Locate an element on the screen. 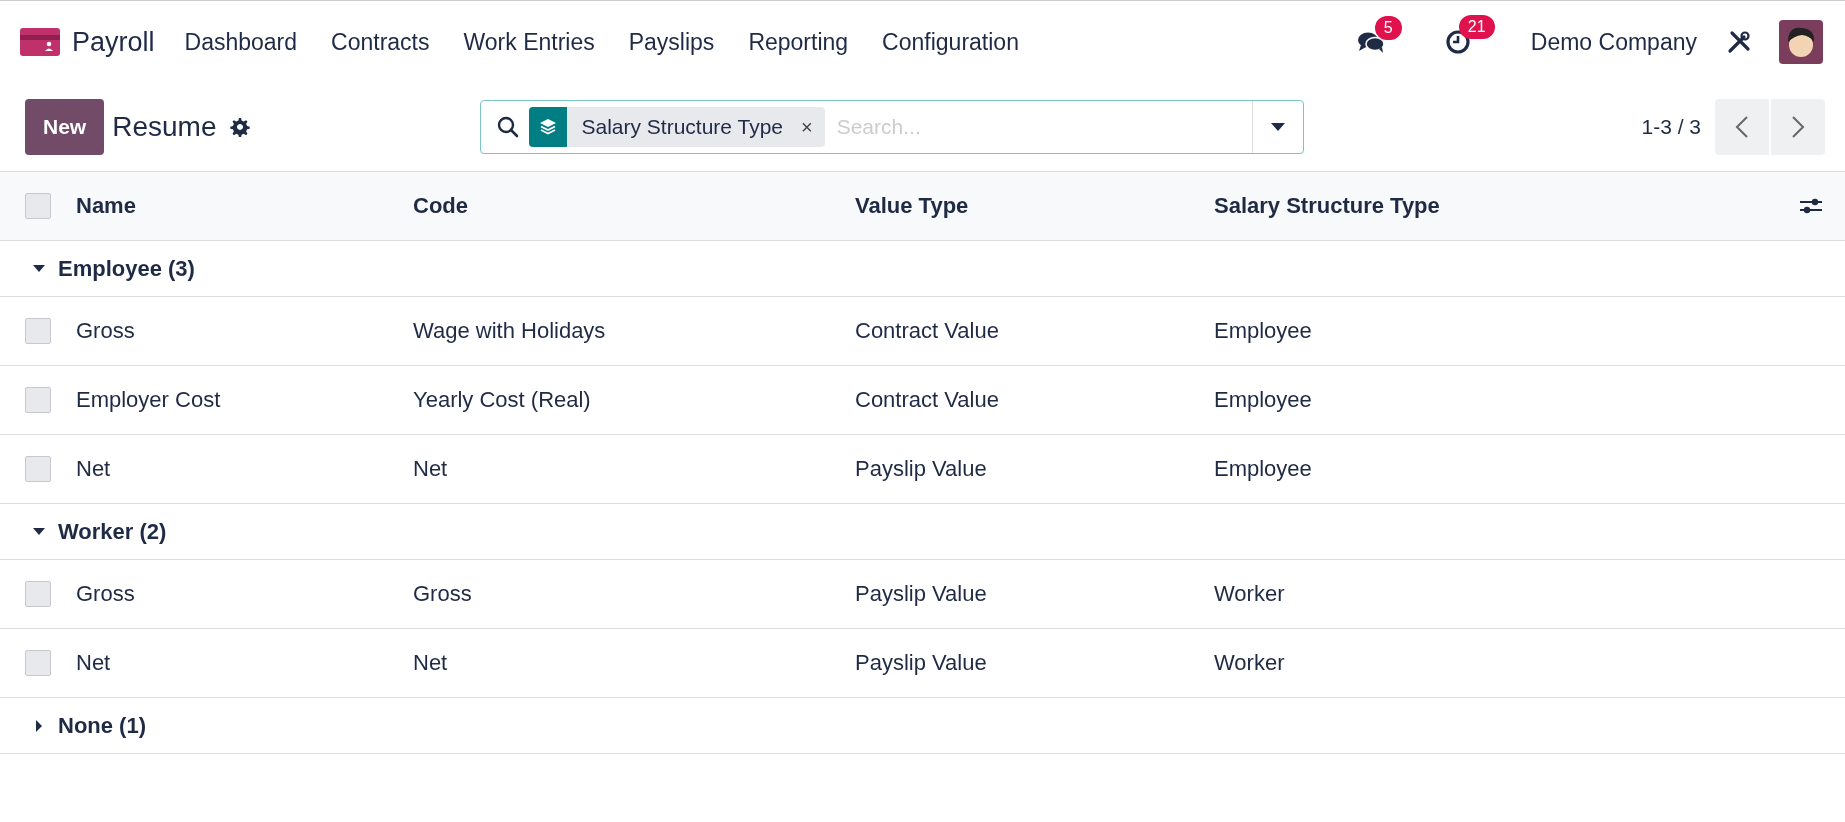  remove-facet-button: × is located at coordinates (807, 127).